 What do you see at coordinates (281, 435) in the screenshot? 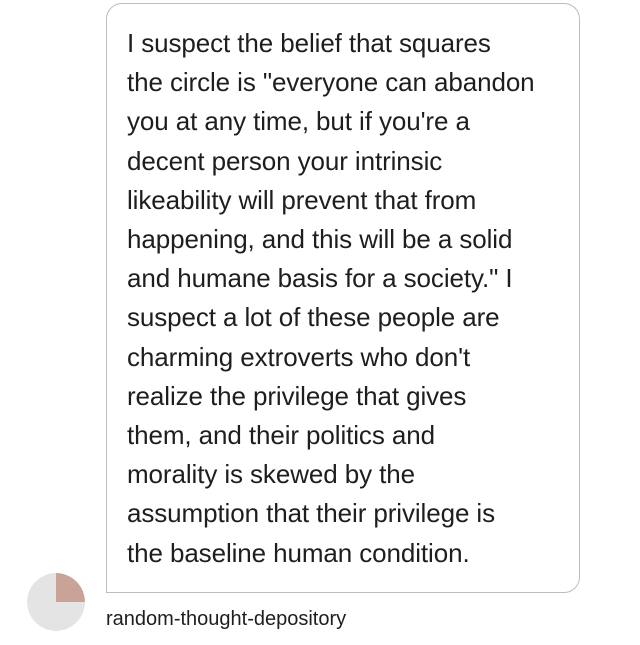
I see `message-line: them, and their politics and` at bounding box center [281, 435].